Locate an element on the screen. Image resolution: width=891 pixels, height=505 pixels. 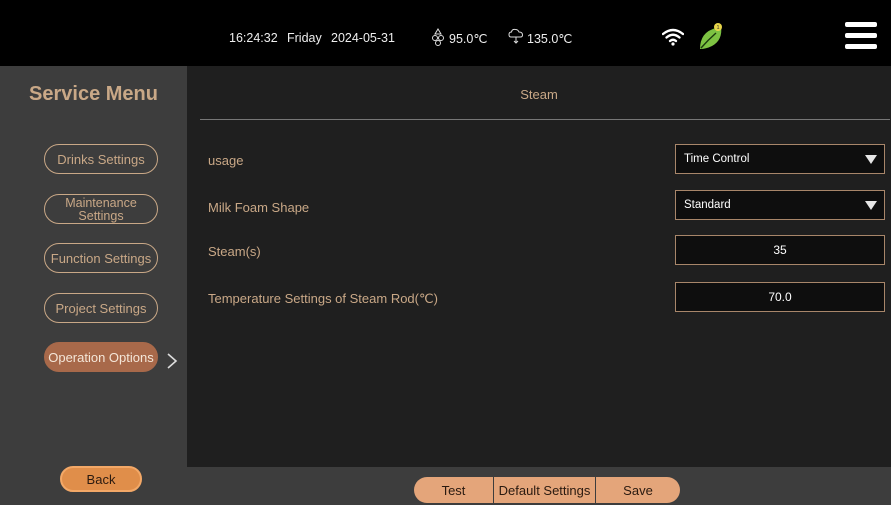
clock-time: 16:24:32 is located at coordinates (253, 38).